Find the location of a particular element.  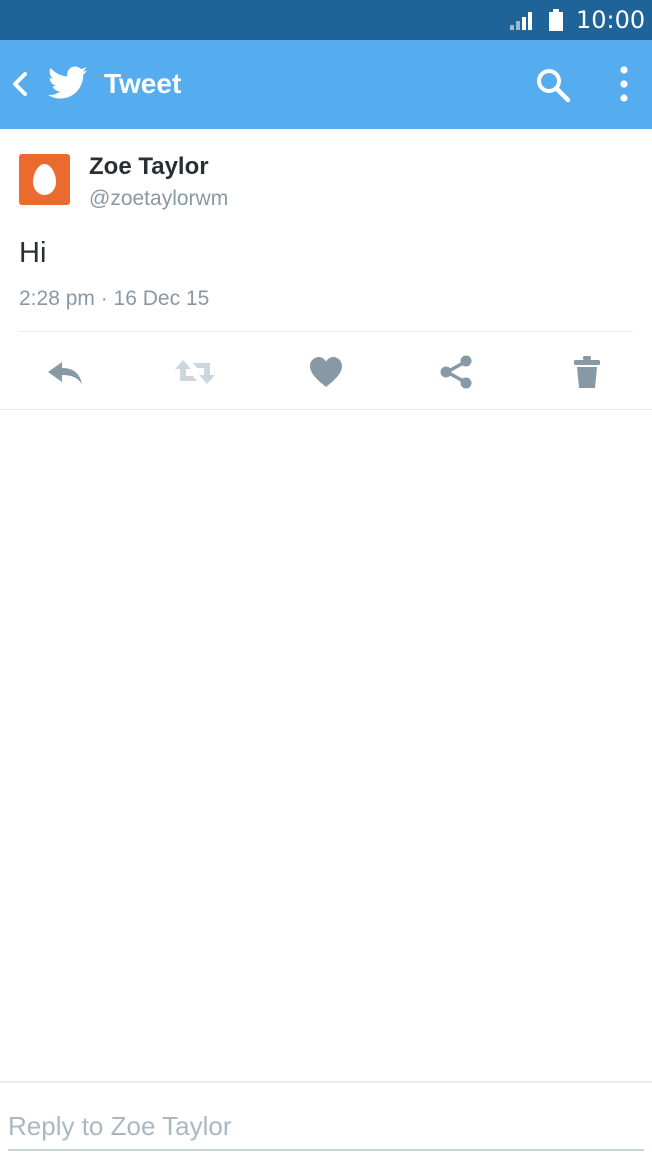

reply-button is located at coordinates (65, 372).